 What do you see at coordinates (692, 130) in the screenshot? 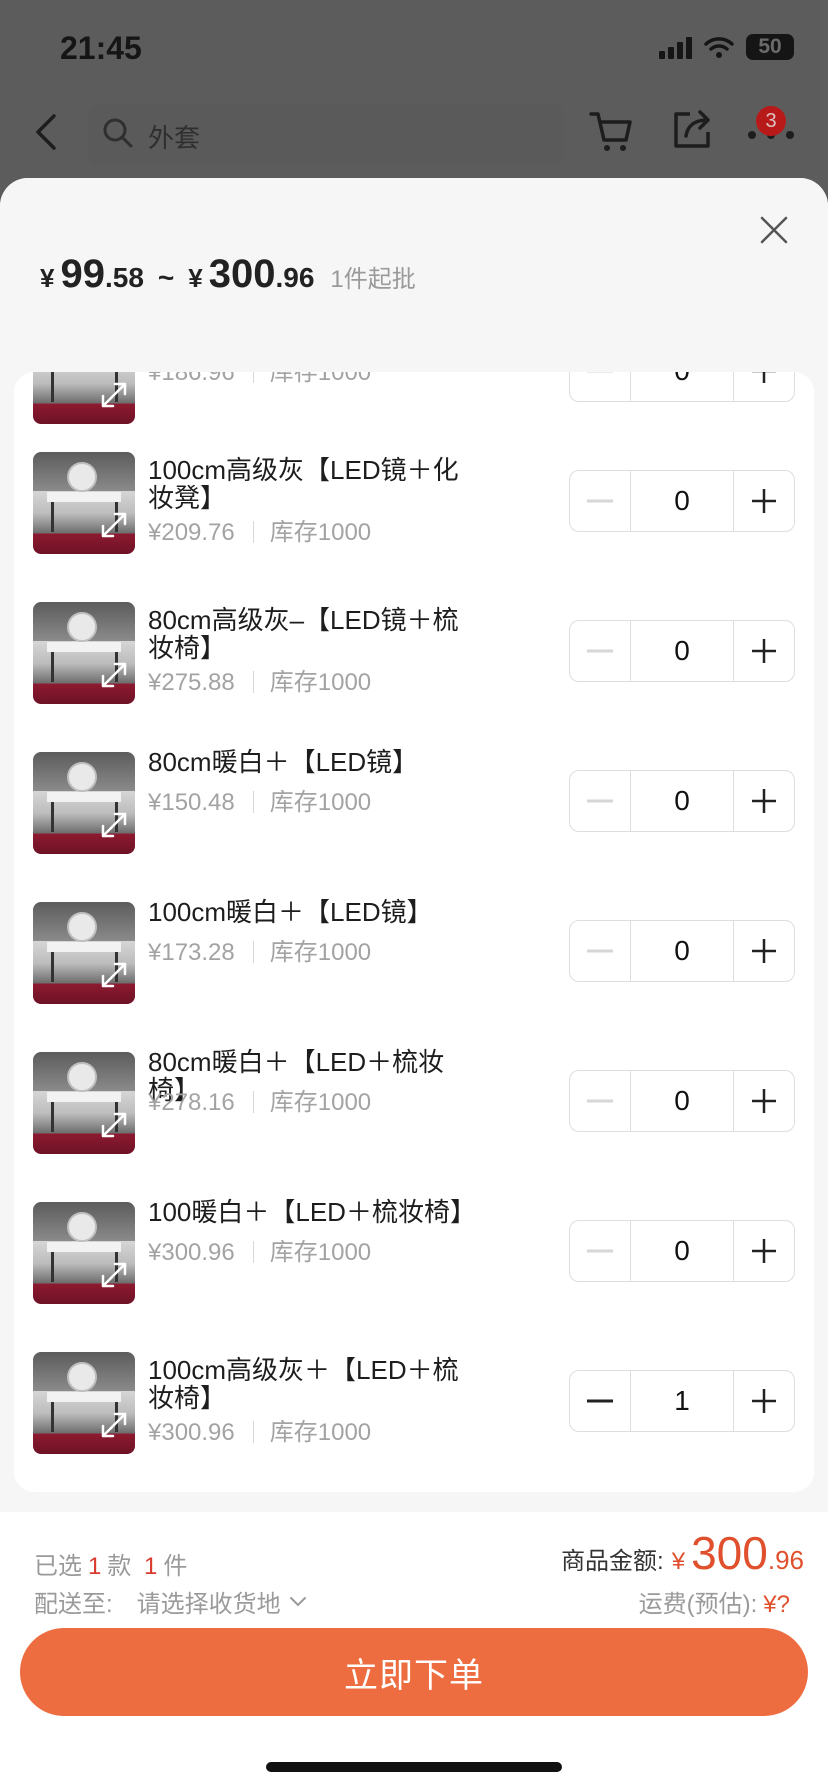
I see `share-icon` at bounding box center [692, 130].